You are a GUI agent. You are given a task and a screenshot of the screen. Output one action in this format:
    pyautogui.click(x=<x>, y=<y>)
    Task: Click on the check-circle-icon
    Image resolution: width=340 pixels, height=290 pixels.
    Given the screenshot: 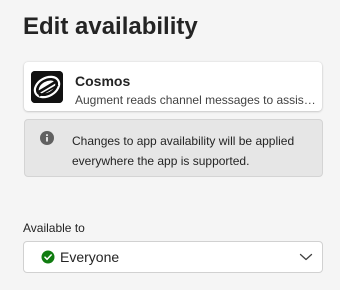 What is the action you would take?
    pyautogui.click(x=48, y=257)
    